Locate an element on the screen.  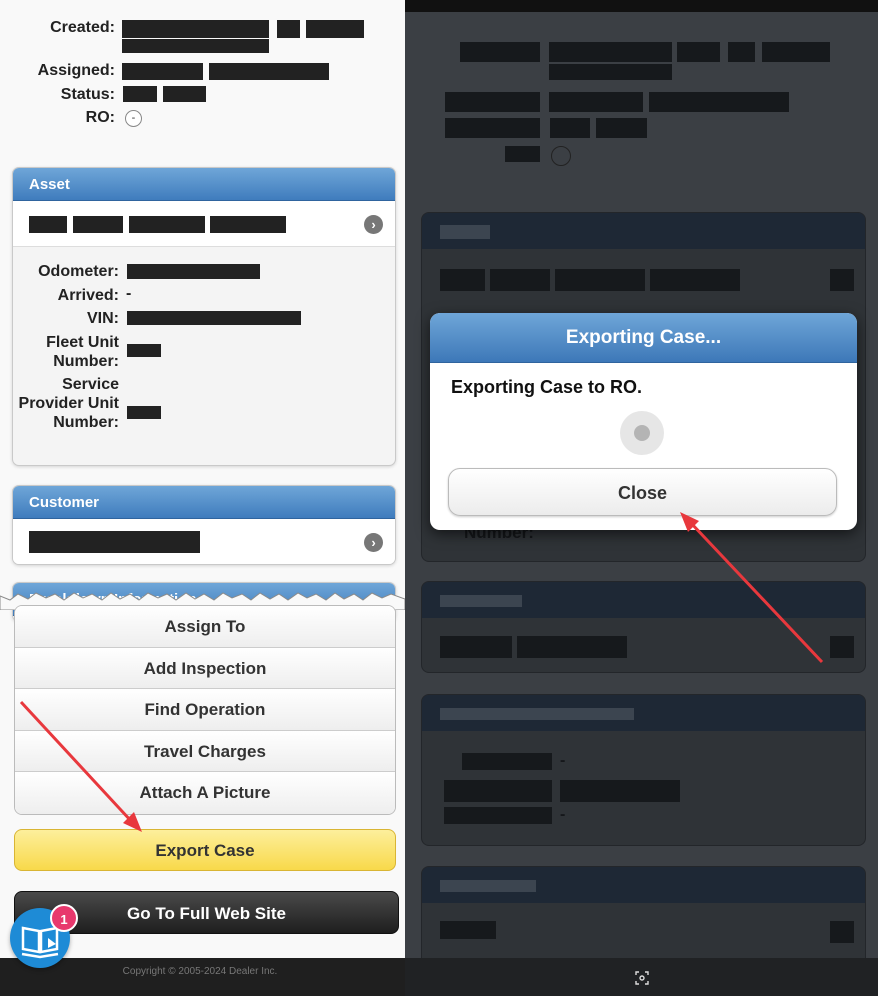
add-inspection-button: Add Inspection is located at coordinates (205, 668).